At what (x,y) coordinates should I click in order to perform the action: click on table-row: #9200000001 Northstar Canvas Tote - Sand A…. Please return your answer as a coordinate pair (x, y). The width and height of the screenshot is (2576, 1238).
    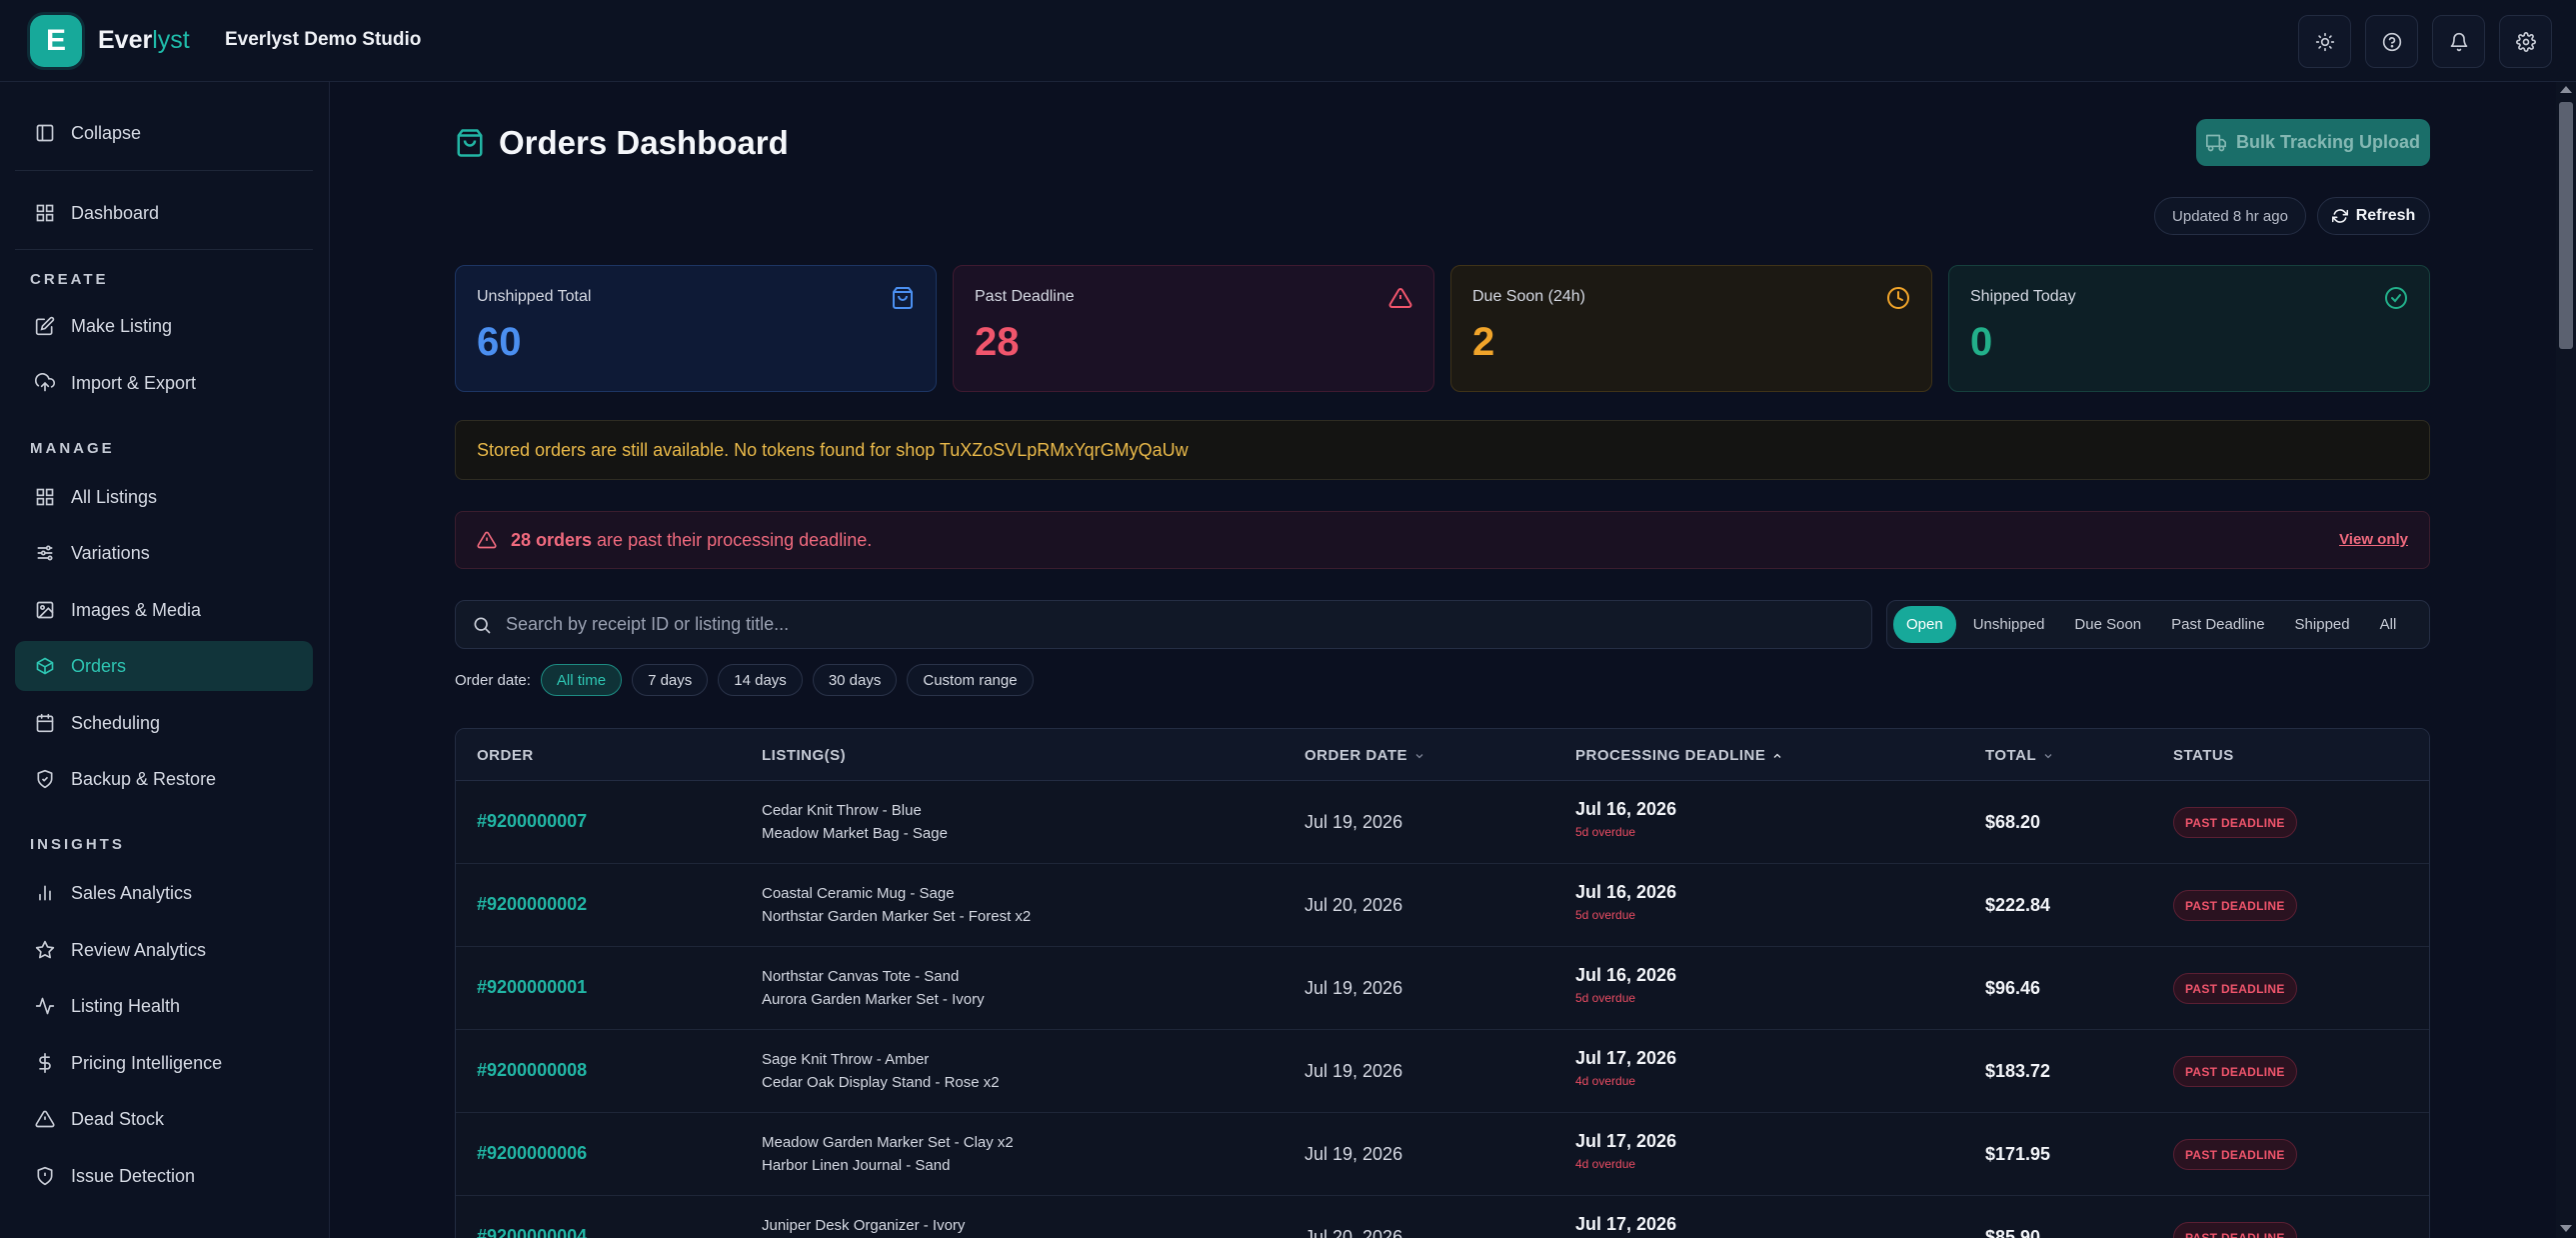
    Looking at the image, I should click on (1442, 988).